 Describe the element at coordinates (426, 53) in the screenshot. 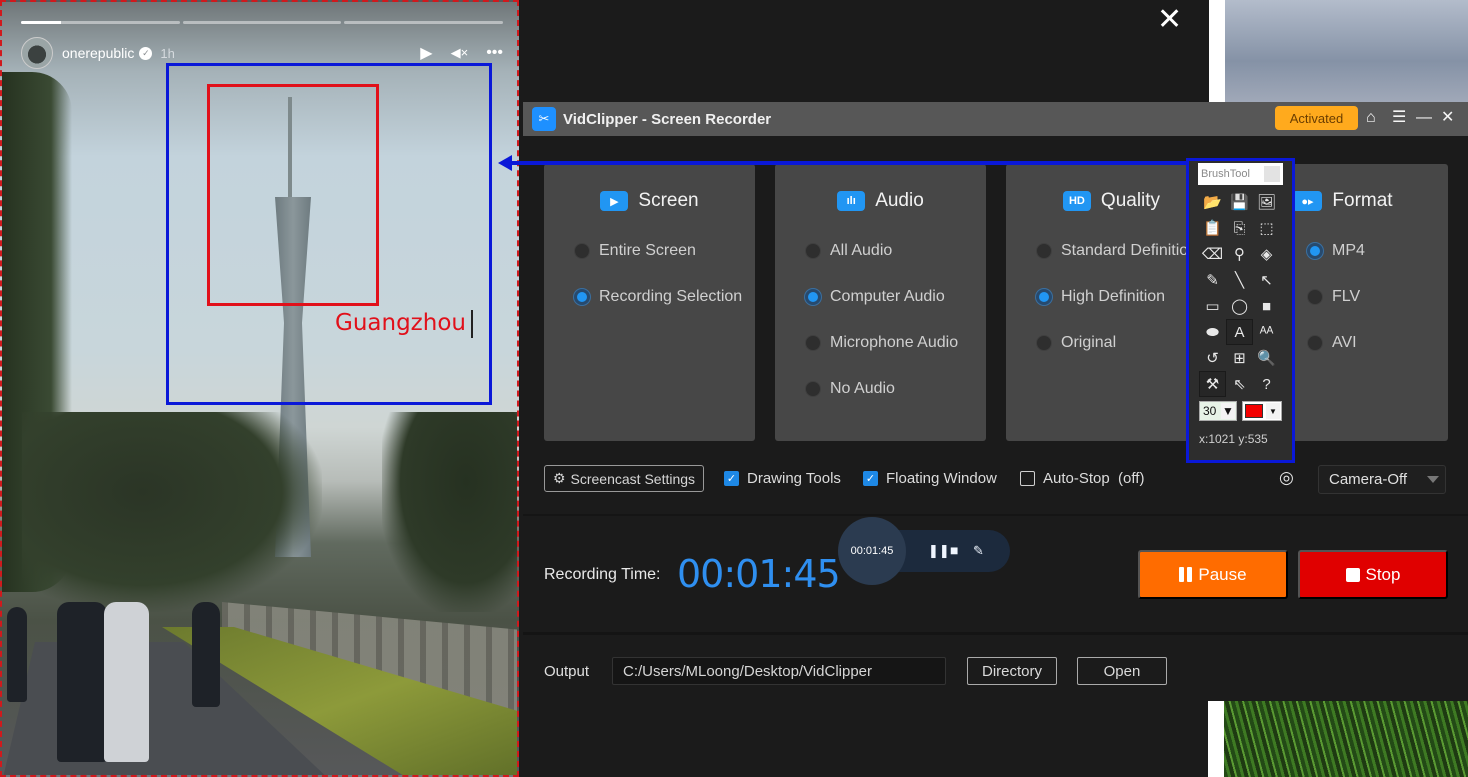

I see `play-icon: ▶` at that location.